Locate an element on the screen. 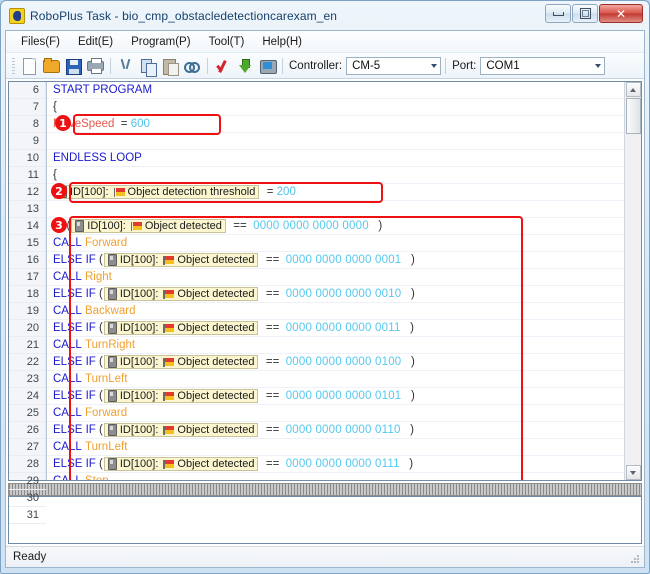  open-file-icon is located at coordinates (51, 66).